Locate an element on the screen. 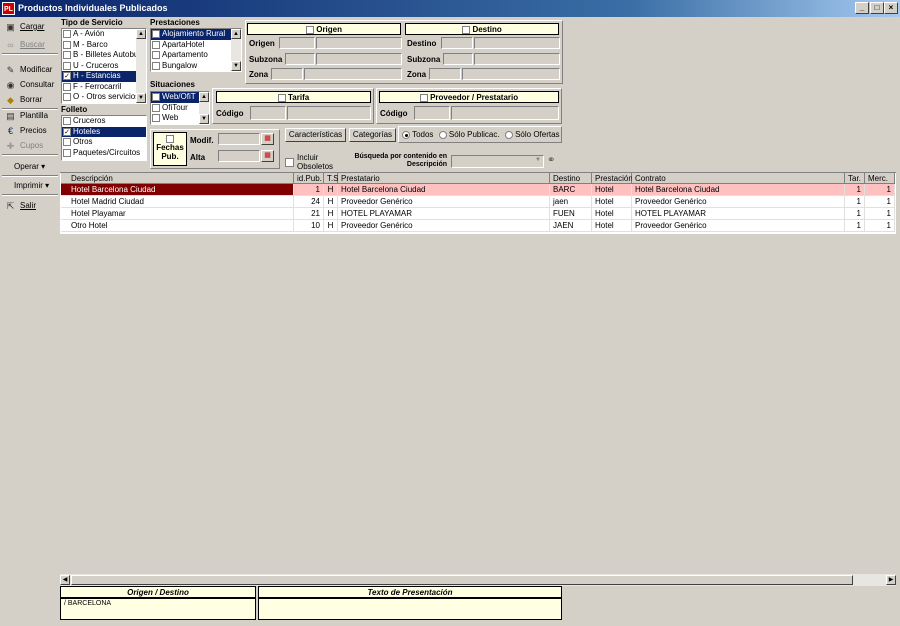  origen-zona-code-field is located at coordinates (287, 74).